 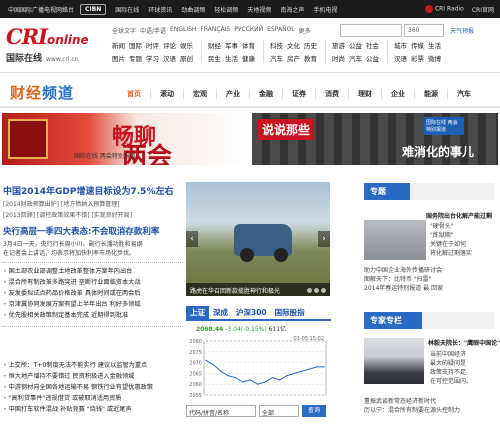 What do you see at coordinates (338, 58) in the screenshot?
I see `nav-link: 时尚` at bounding box center [338, 58].